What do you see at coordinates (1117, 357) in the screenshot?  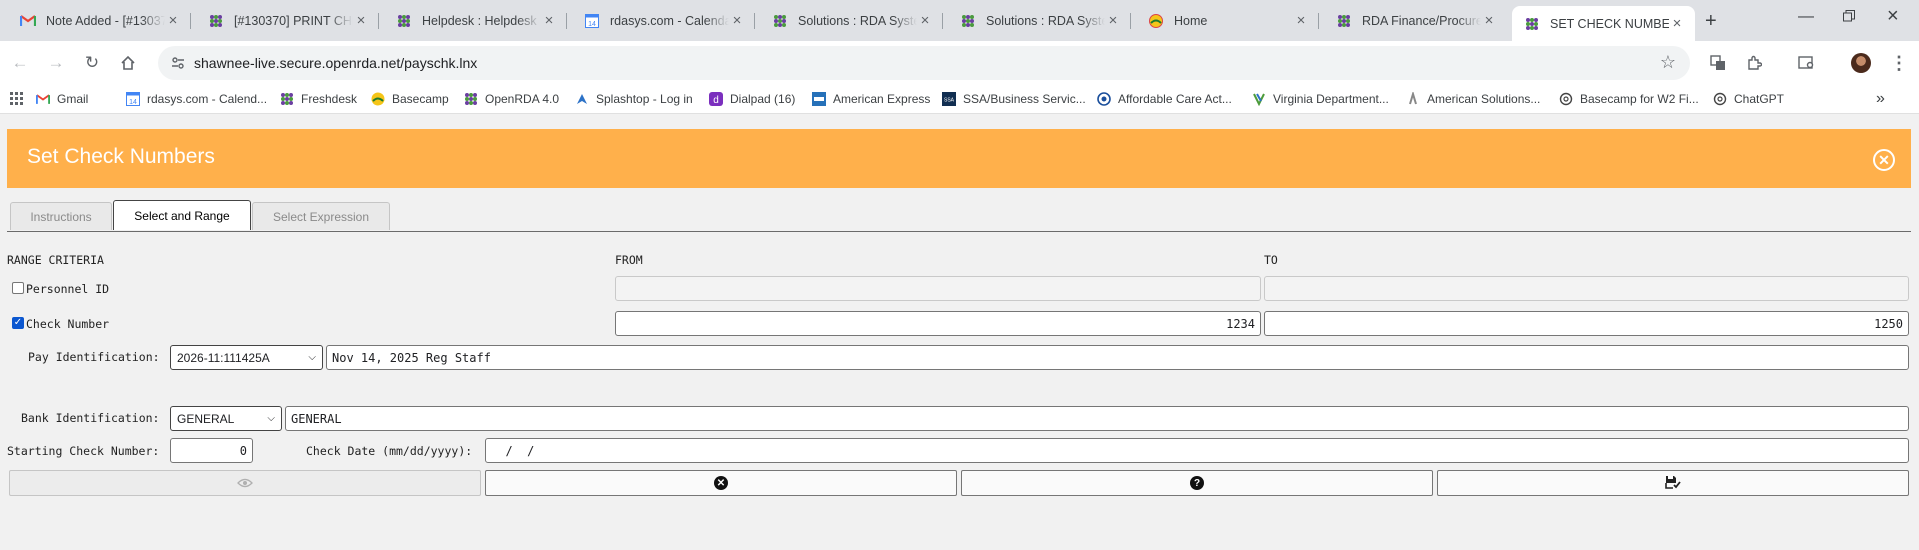 I see `pay-identification-description: Nov 14, 2025 Reg Staff` at bounding box center [1117, 357].